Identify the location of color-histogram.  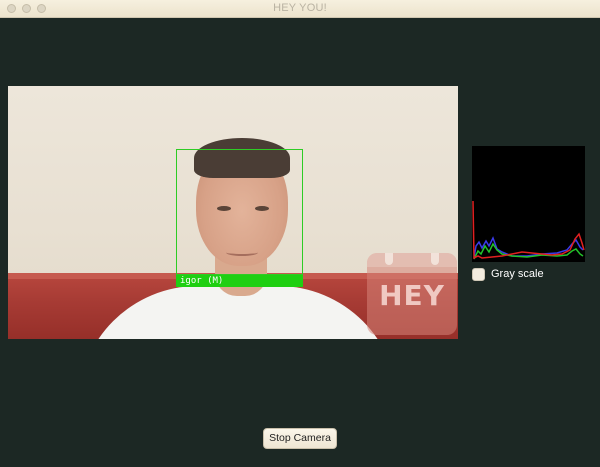
(528, 204).